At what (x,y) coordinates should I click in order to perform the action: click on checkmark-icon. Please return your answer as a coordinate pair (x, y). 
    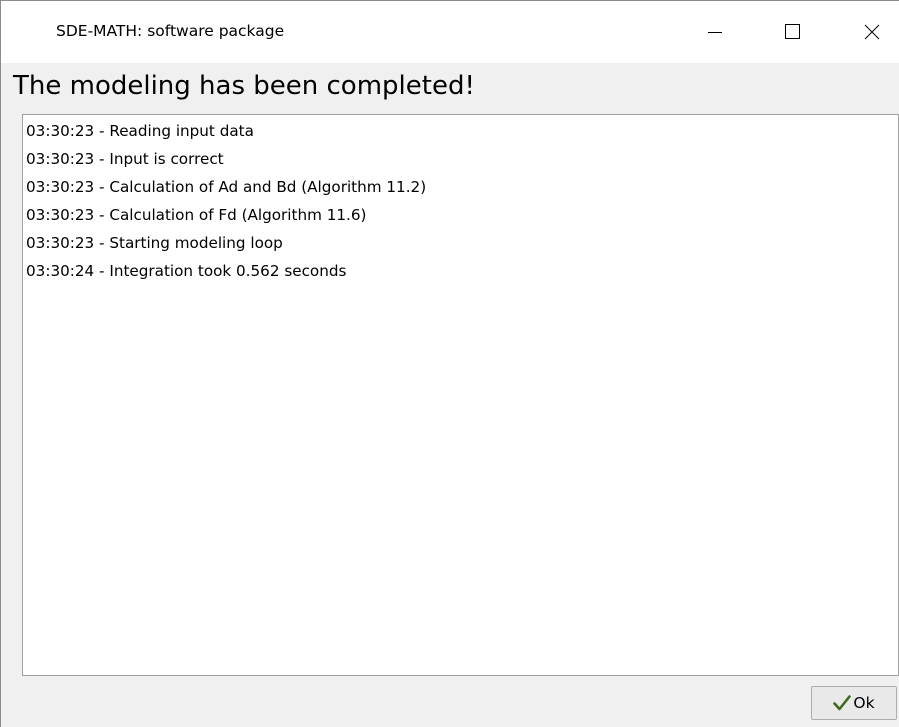
    Looking at the image, I should click on (842, 703).